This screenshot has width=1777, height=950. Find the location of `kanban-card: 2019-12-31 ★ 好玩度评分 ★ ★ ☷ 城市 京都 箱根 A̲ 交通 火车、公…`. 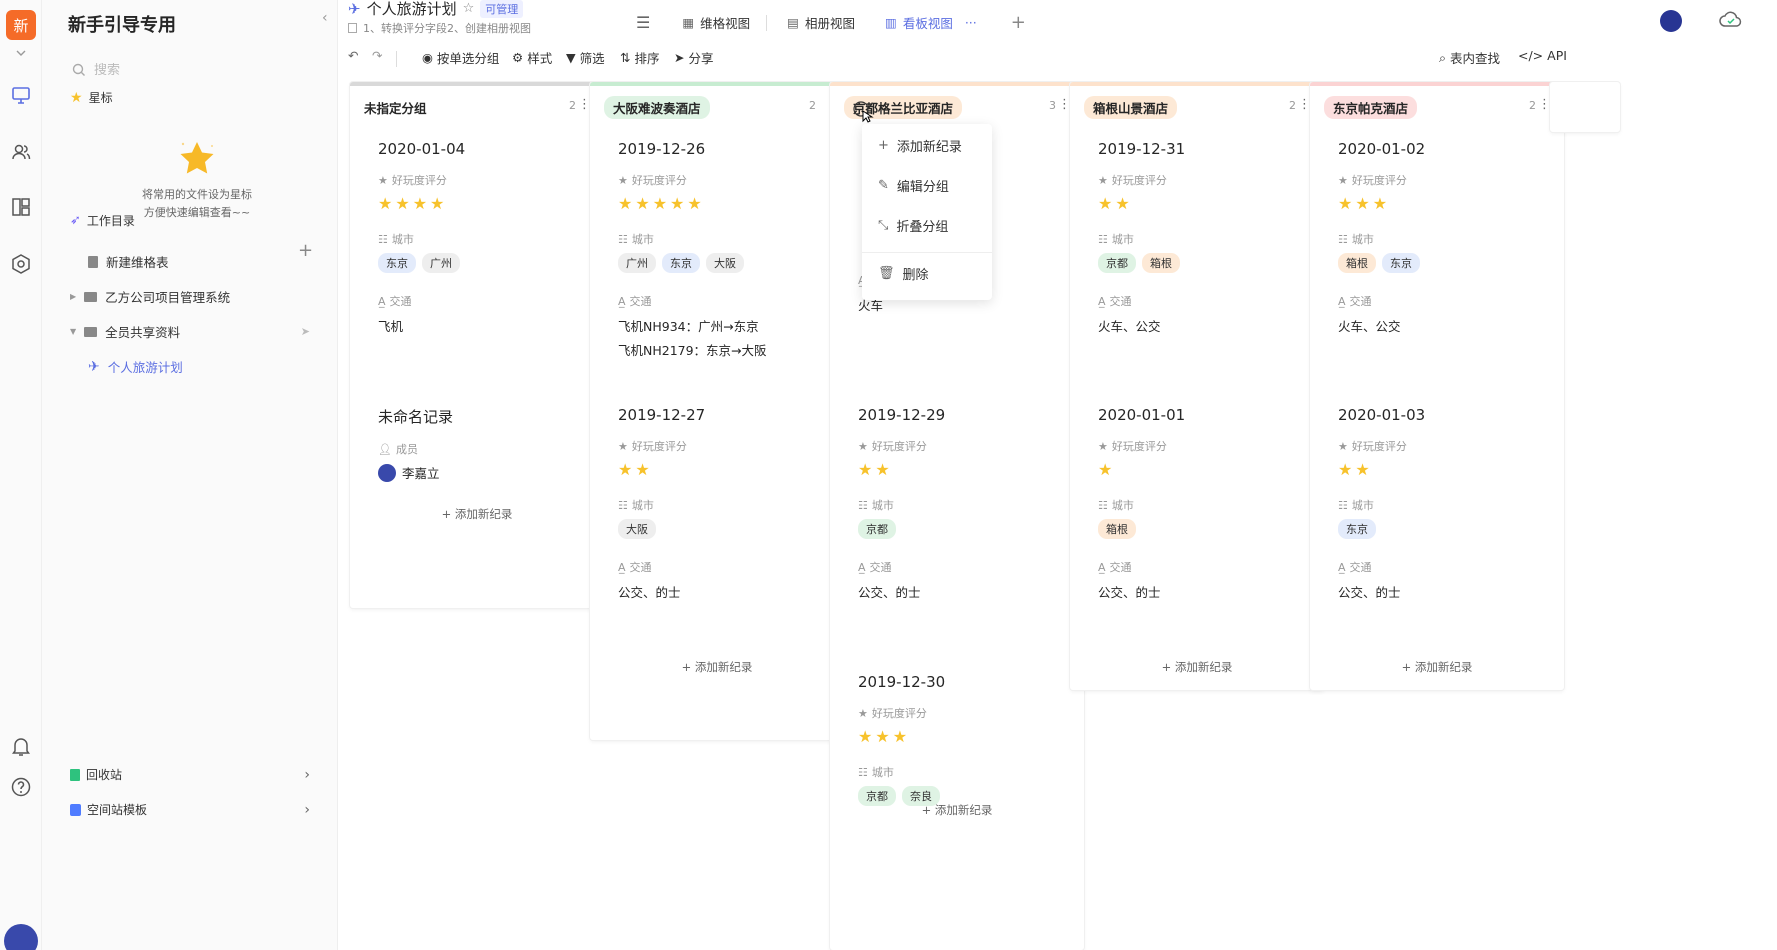

kanban-card: 2019-12-31 ★ 好玩度评分 ★ ★ ☷ 城市 京都 箱根 A̲ 交通 火车、公… is located at coordinates (1197, 239).